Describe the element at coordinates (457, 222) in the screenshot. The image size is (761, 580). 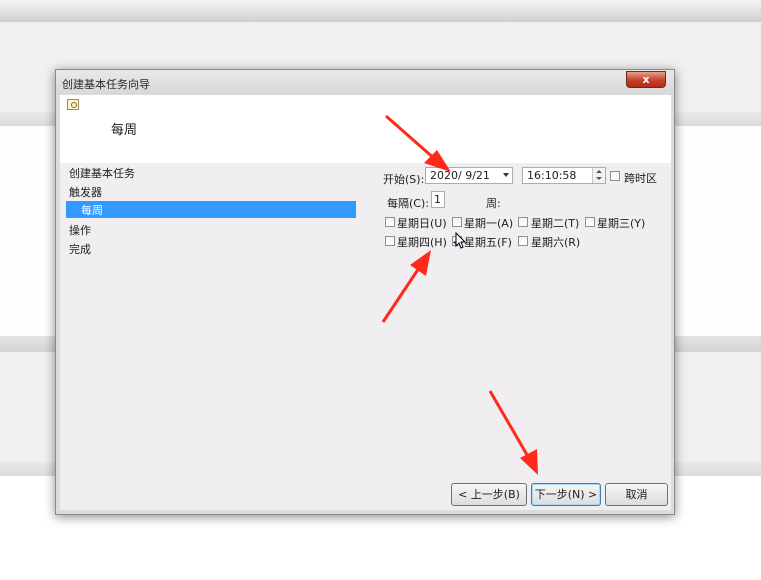
I see `monday-checkbox` at that location.